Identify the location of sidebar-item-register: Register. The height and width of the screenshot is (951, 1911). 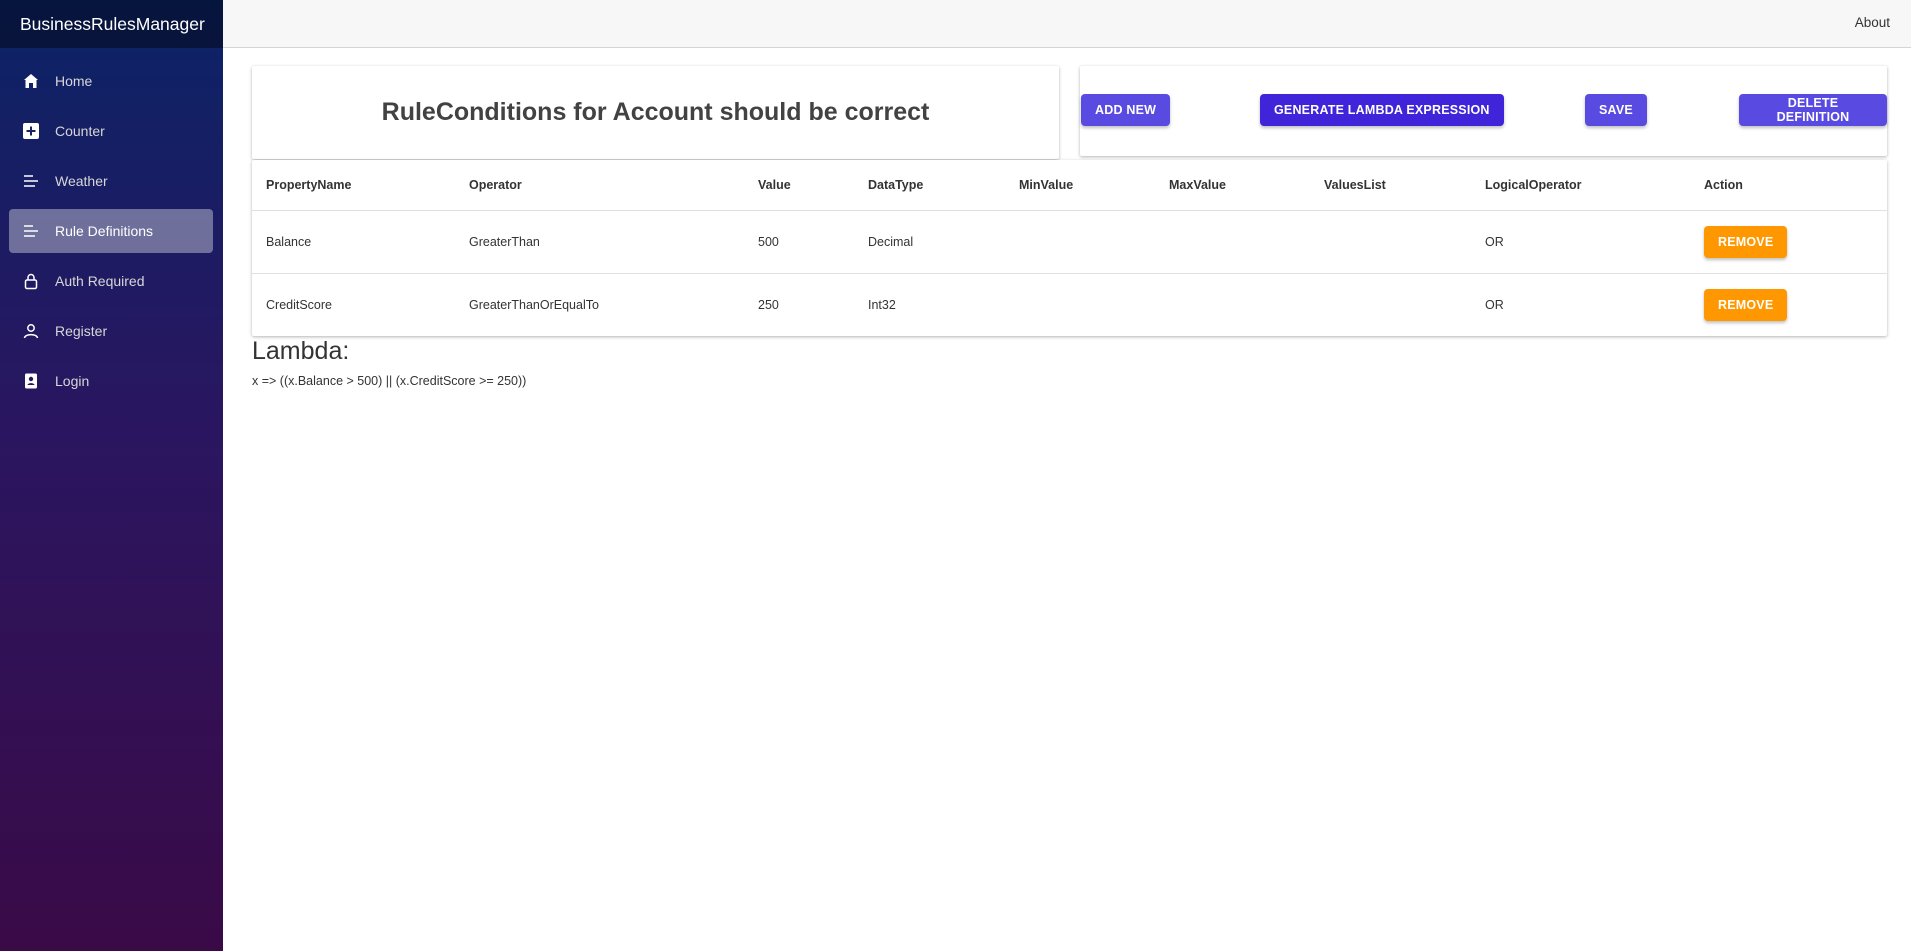
(111, 331).